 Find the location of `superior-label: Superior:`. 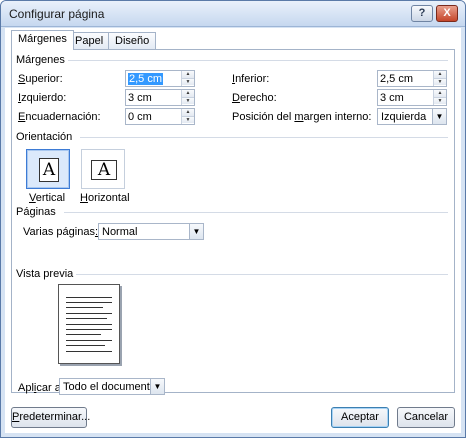

superior-label: Superior: is located at coordinates (40, 79).